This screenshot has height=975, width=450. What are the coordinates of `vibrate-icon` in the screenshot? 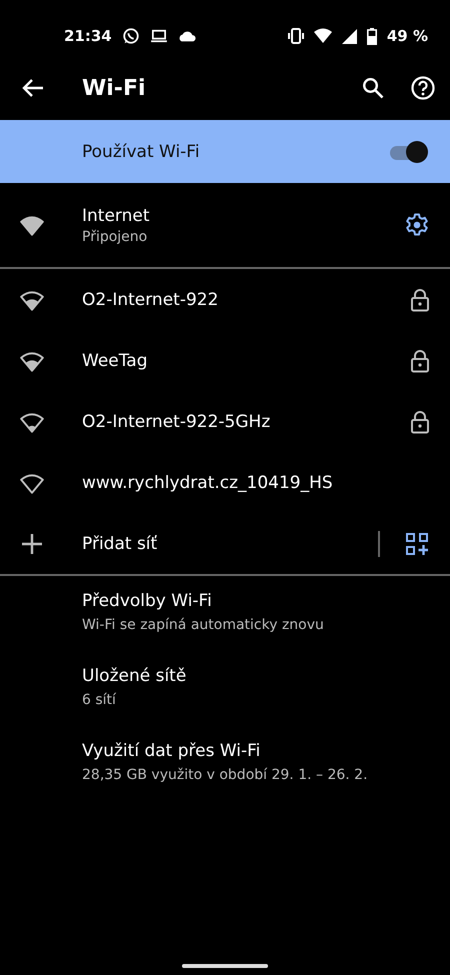 It's located at (296, 36).